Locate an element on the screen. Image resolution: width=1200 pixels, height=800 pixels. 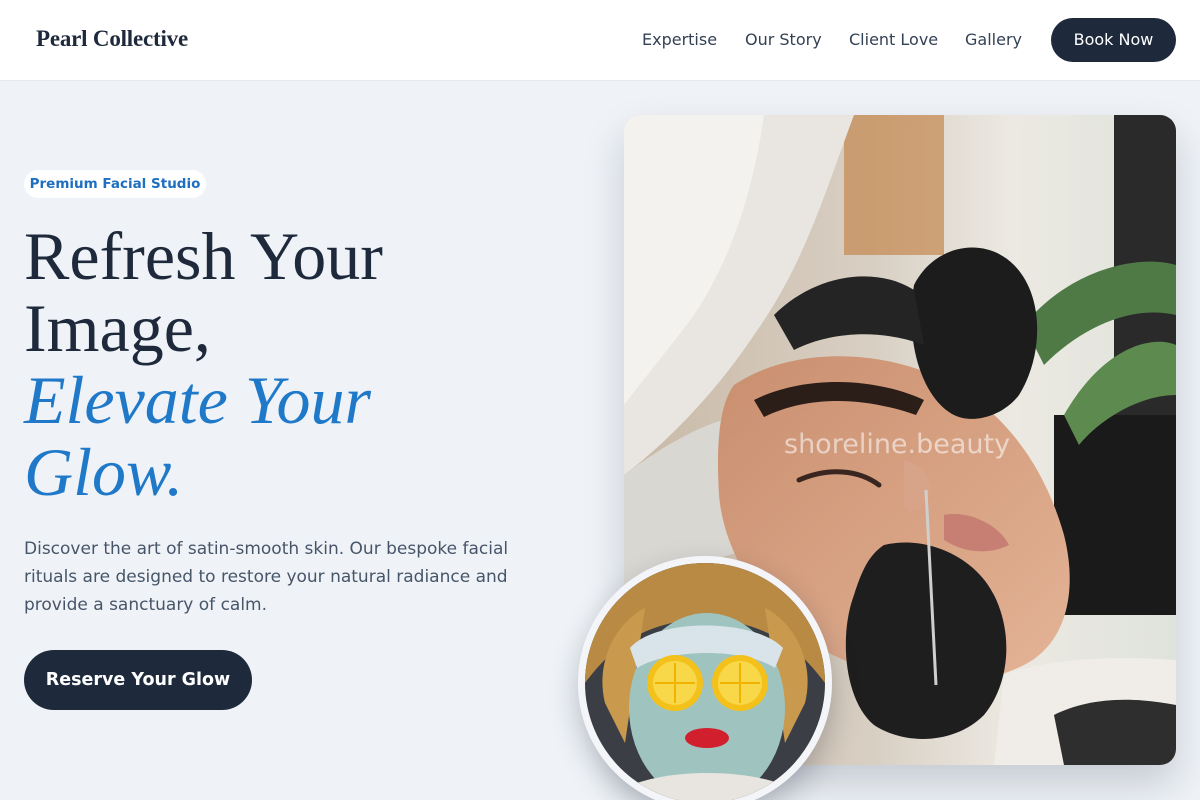
nav-link-client-love: Client Love is located at coordinates (893, 39).